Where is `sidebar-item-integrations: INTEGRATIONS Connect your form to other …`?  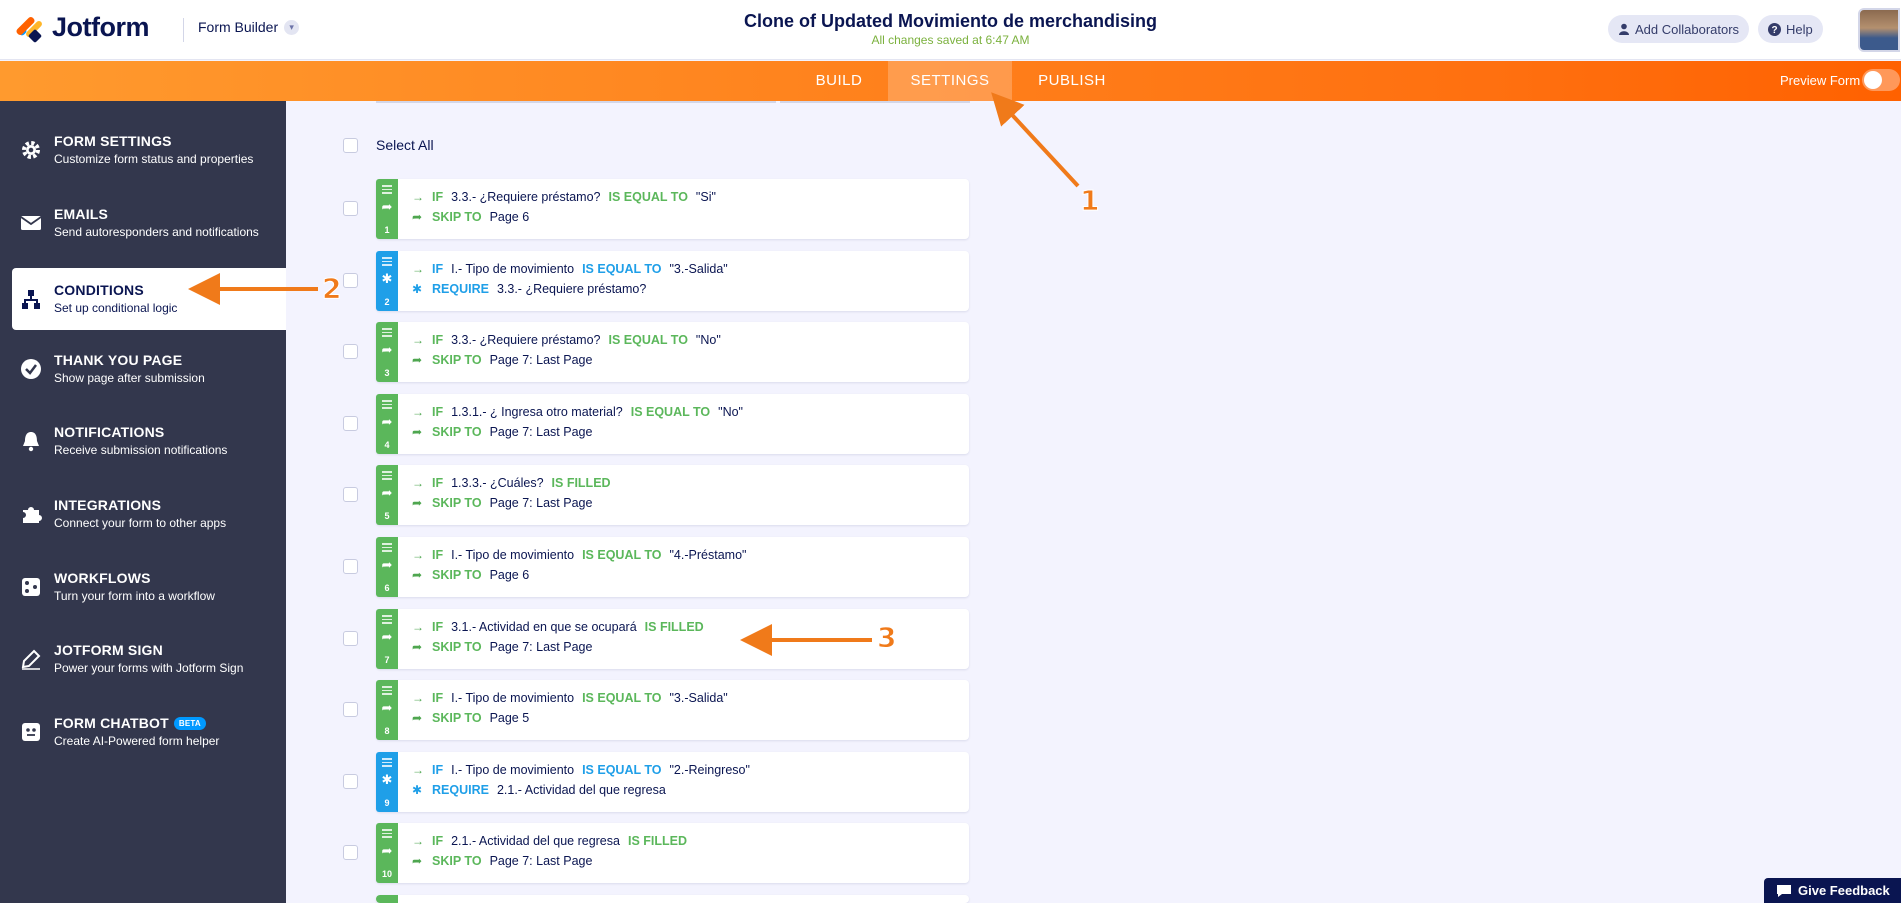
sidebar-item-integrations: INTEGRATIONS Connect your form to other … is located at coordinates (143, 514).